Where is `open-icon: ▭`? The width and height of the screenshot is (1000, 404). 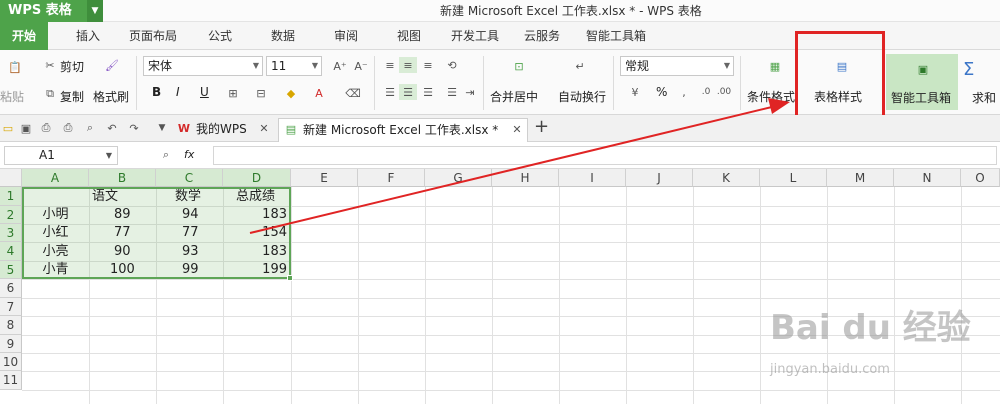
open-icon: ▭ is located at coordinates (8, 128).